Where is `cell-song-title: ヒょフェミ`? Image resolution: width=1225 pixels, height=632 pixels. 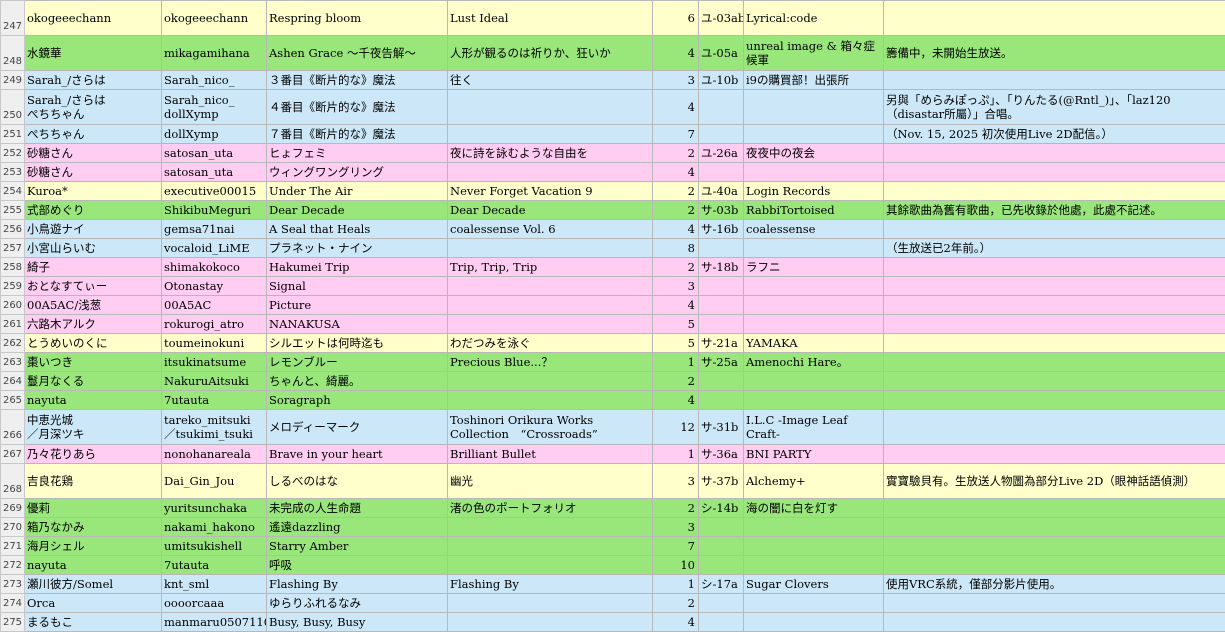
cell-song-title: ヒょフェミ is located at coordinates (357, 153).